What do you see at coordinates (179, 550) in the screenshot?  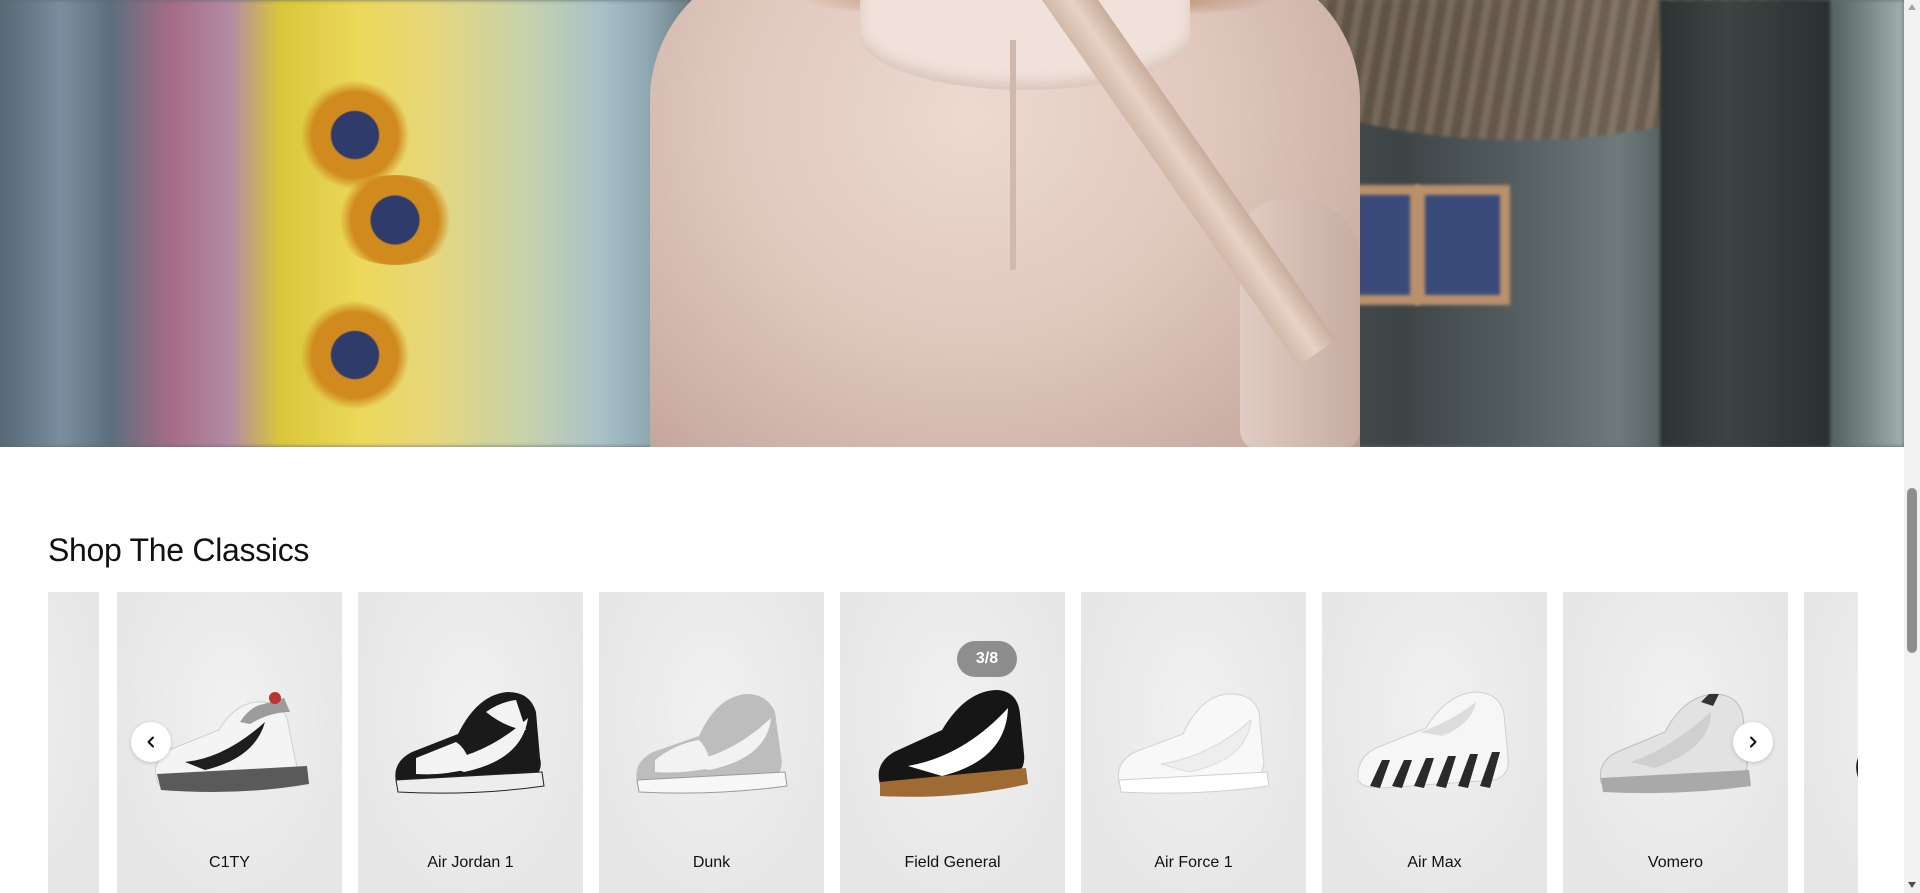 I see `section-title: Shop The Classics` at bounding box center [179, 550].